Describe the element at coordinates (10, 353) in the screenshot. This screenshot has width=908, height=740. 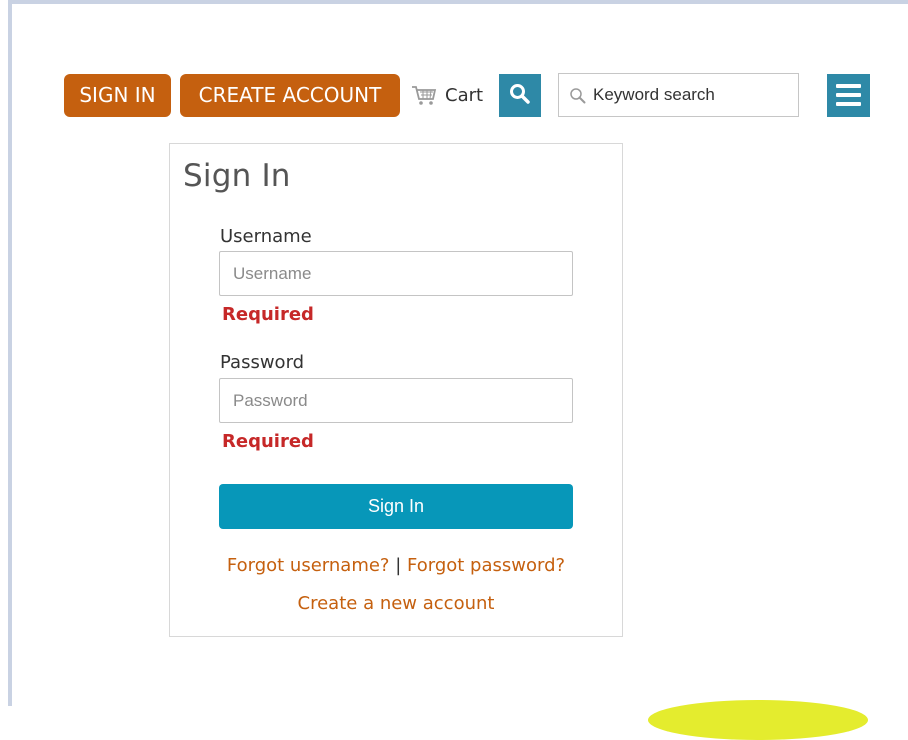
I see `window-border-left` at that location.